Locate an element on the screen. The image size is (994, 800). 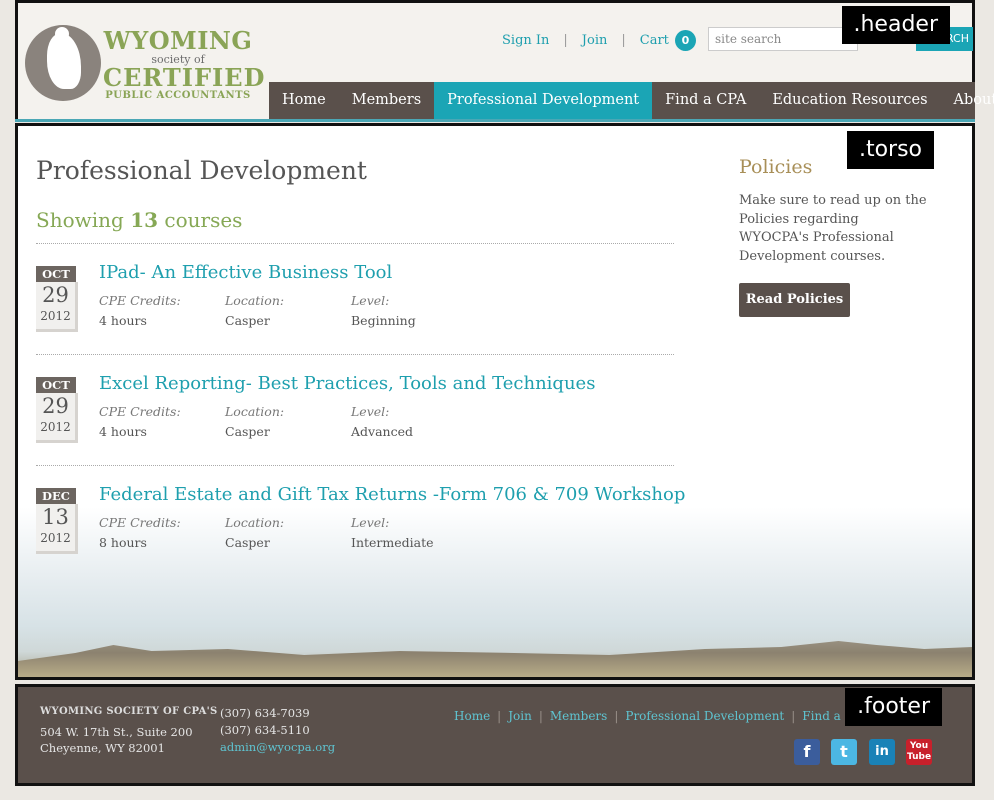
mountains-image is located at coordinates (495, 659).